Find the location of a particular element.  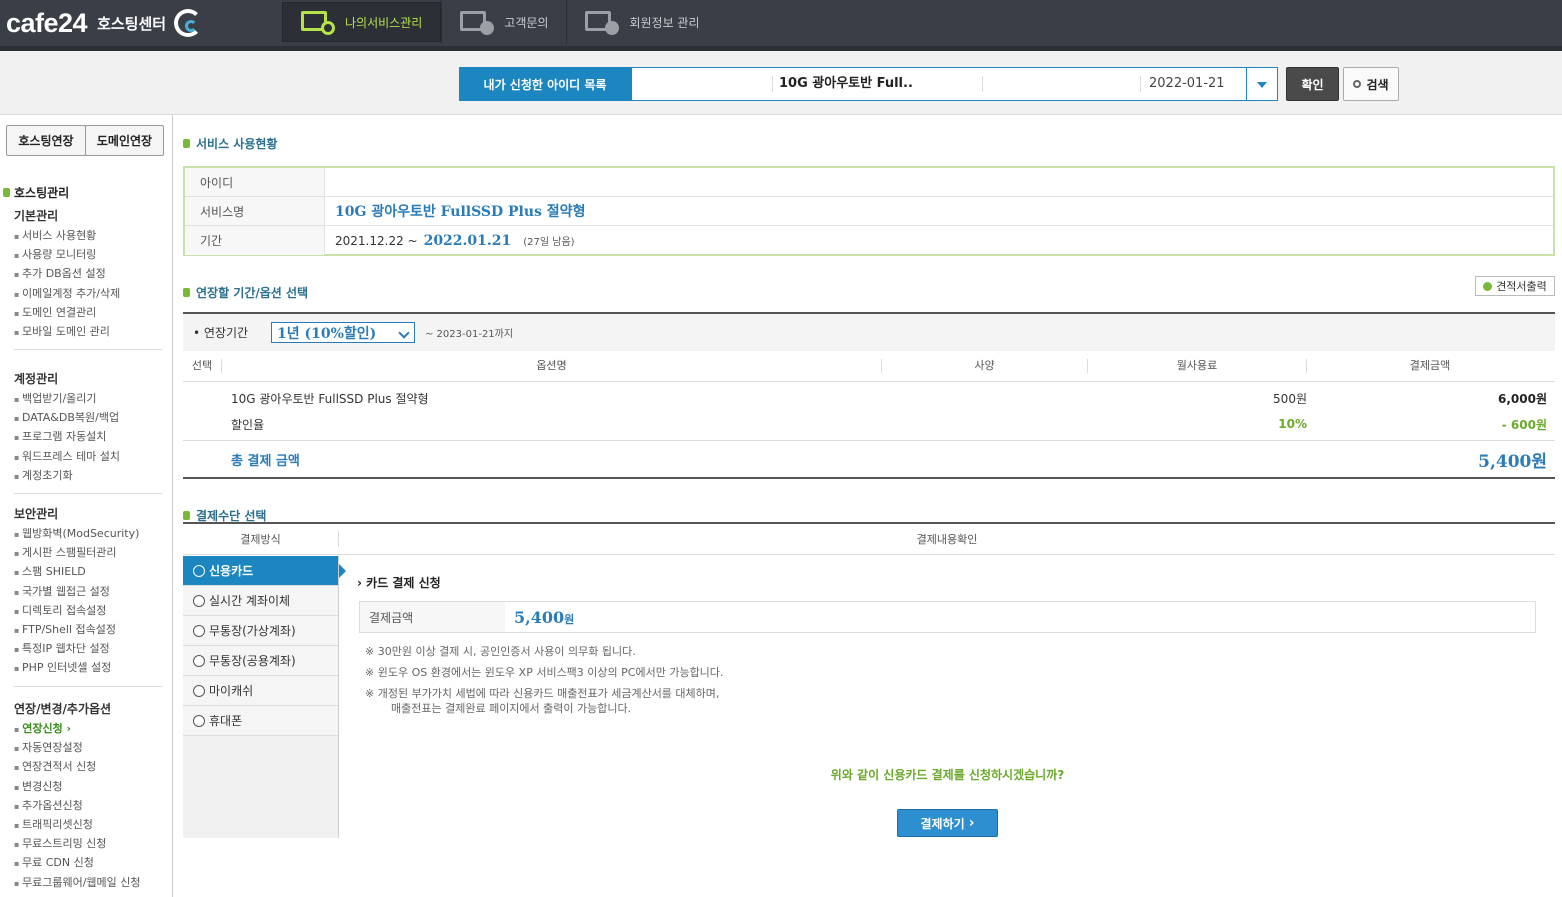

chevron-down-icon is located at coordinates (1261, 84).